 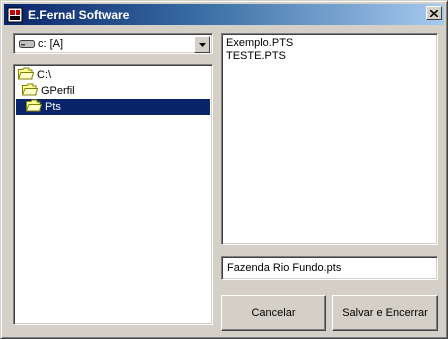 I want to click on directory-item-pts: Pts, so click(x=113, y=107).